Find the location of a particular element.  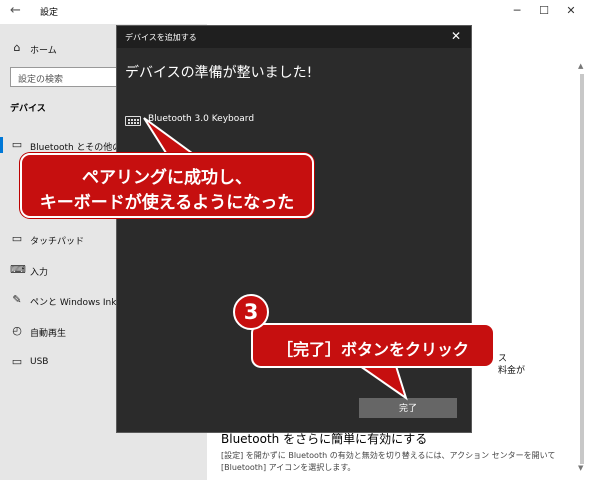

close-icon: ✕ is located at coordinates (456, 36).